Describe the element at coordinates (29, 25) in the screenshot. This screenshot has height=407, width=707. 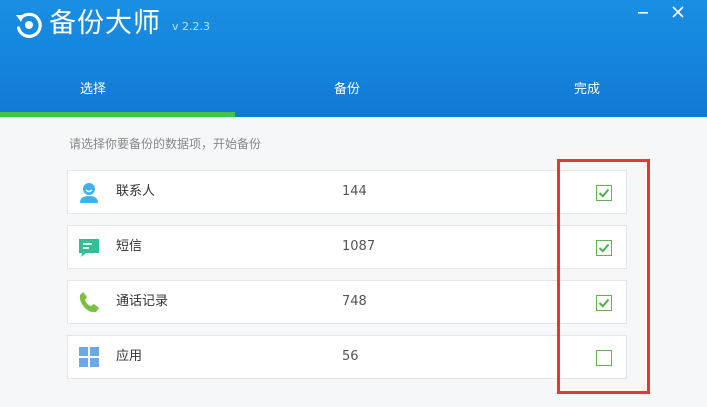
I see `backup-restore-icon` at that location.